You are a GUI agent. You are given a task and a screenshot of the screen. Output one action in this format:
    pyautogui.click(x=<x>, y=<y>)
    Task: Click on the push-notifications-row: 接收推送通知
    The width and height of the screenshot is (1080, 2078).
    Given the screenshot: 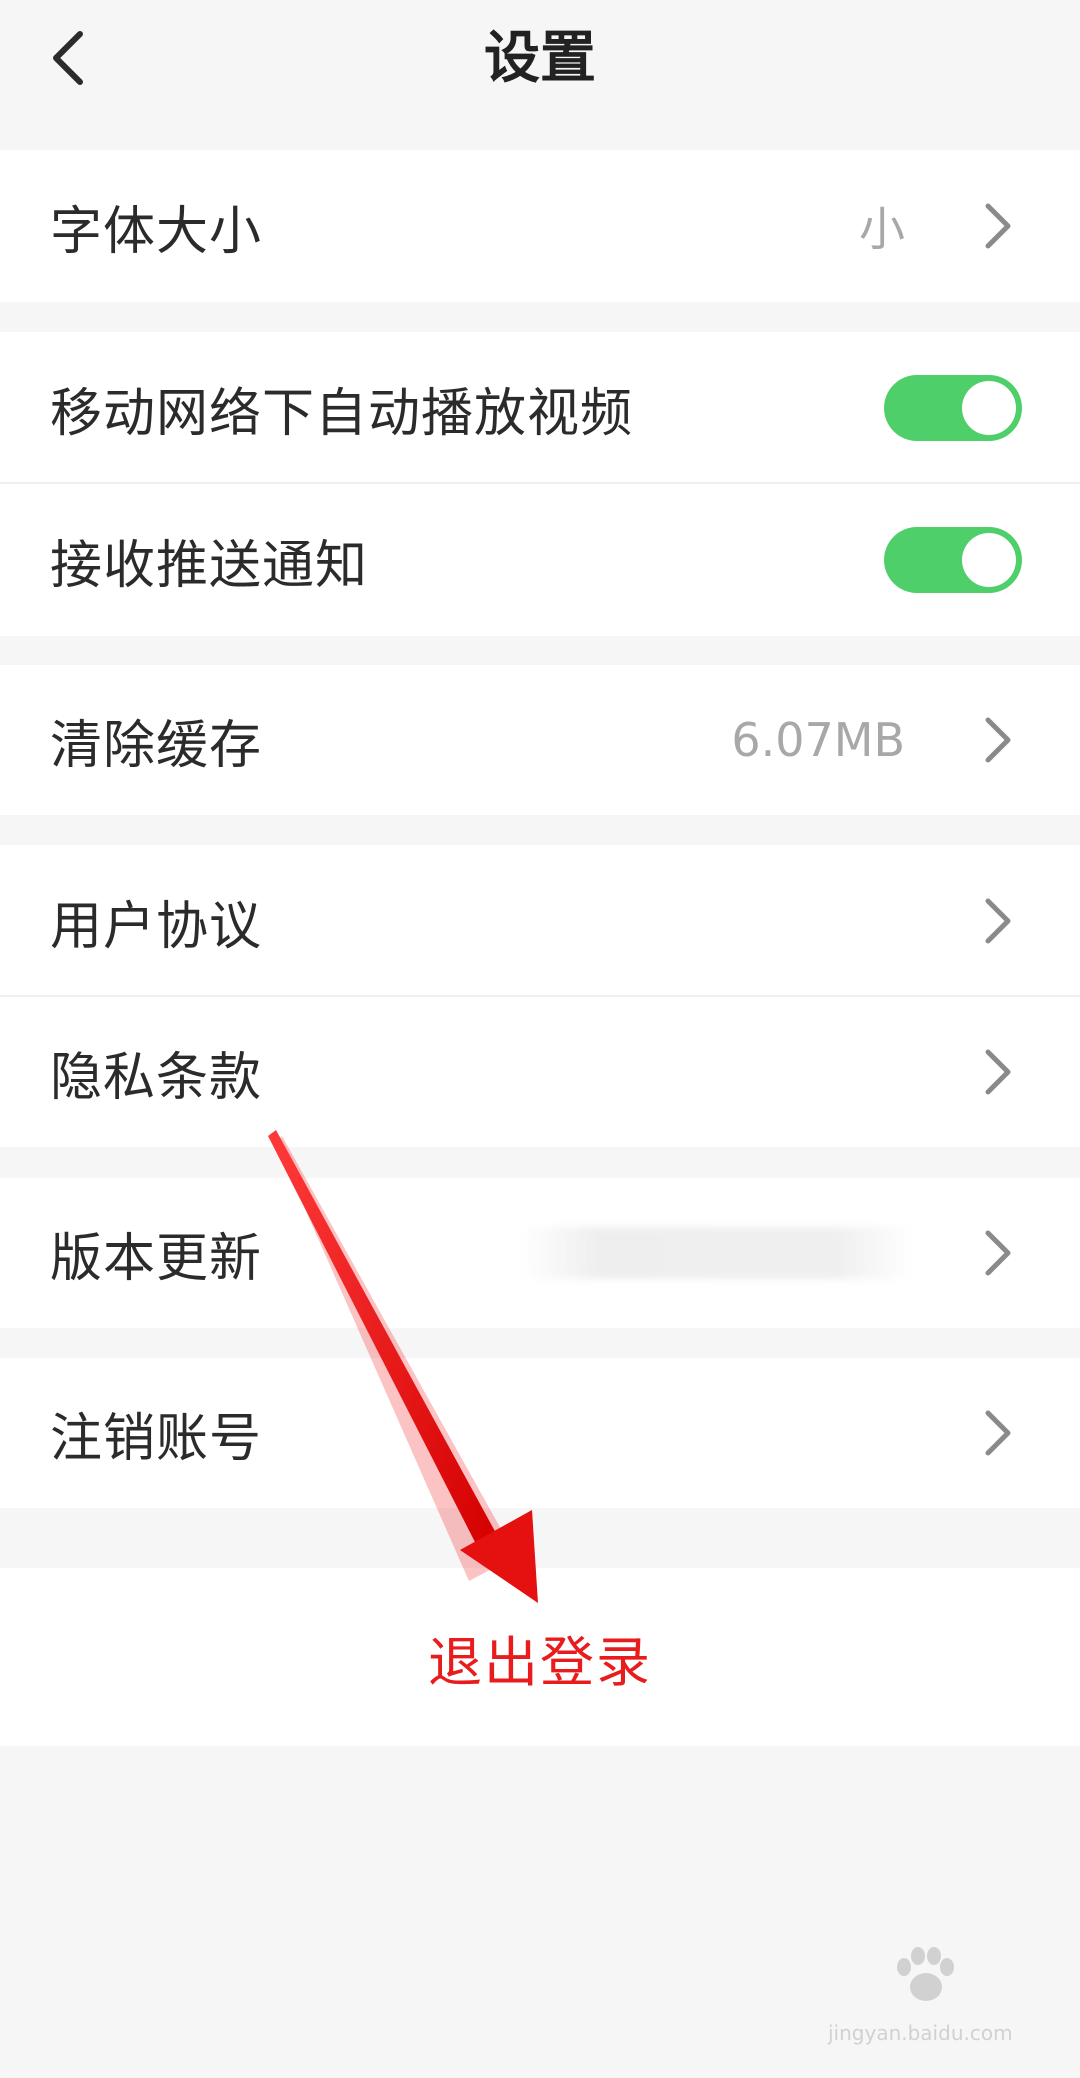 What is the action you would take?
    pyautogui.click(x=540, y=560)
    